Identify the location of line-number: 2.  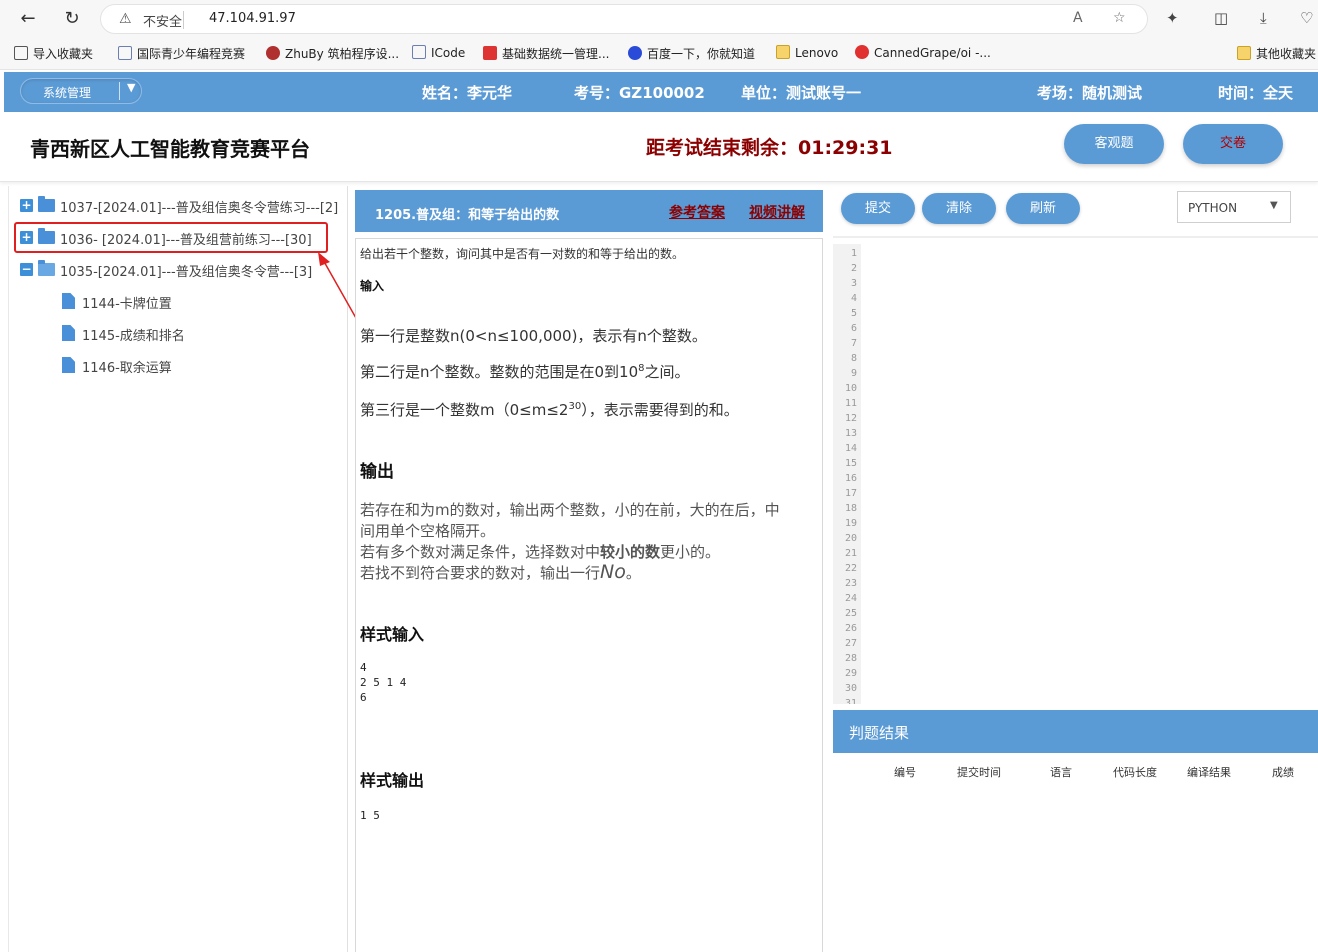
(853, 268).